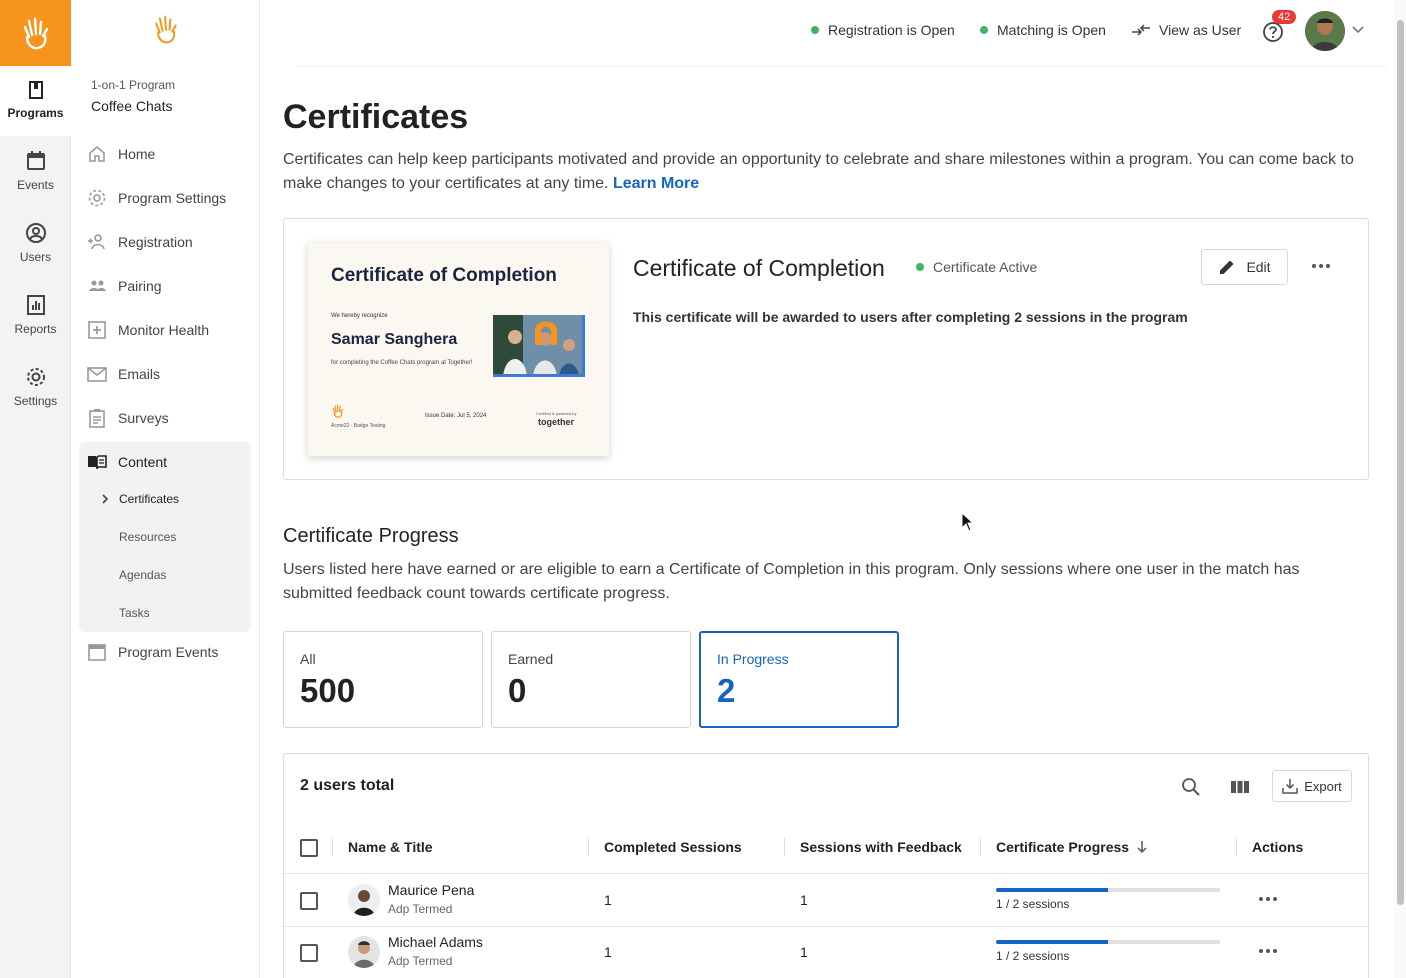 This screenshot has height=978, width=1406. Describe the element at coordinates (656, 183) in the screenshot. I see `learn-more-link: Learn More` at that location.